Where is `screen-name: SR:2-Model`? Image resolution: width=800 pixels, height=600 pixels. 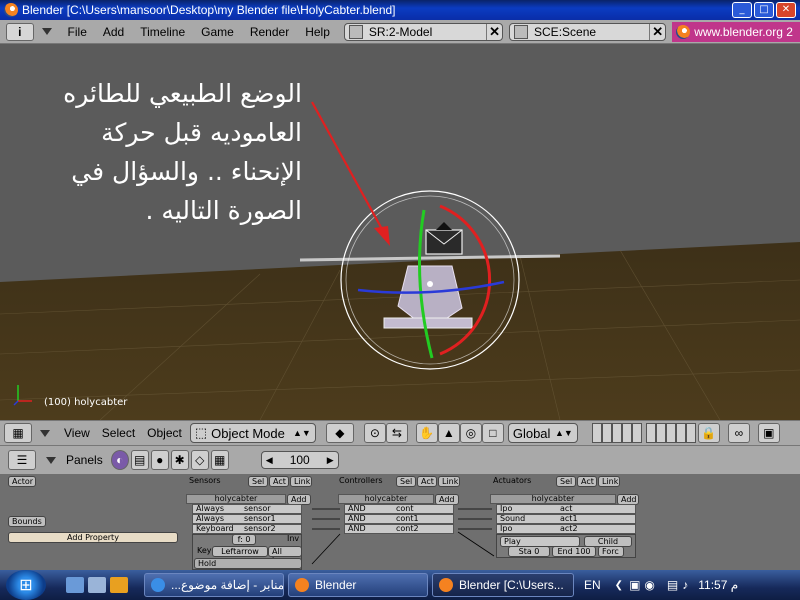
screen-name: SR:2-Model is located at coordinates (426, 32).